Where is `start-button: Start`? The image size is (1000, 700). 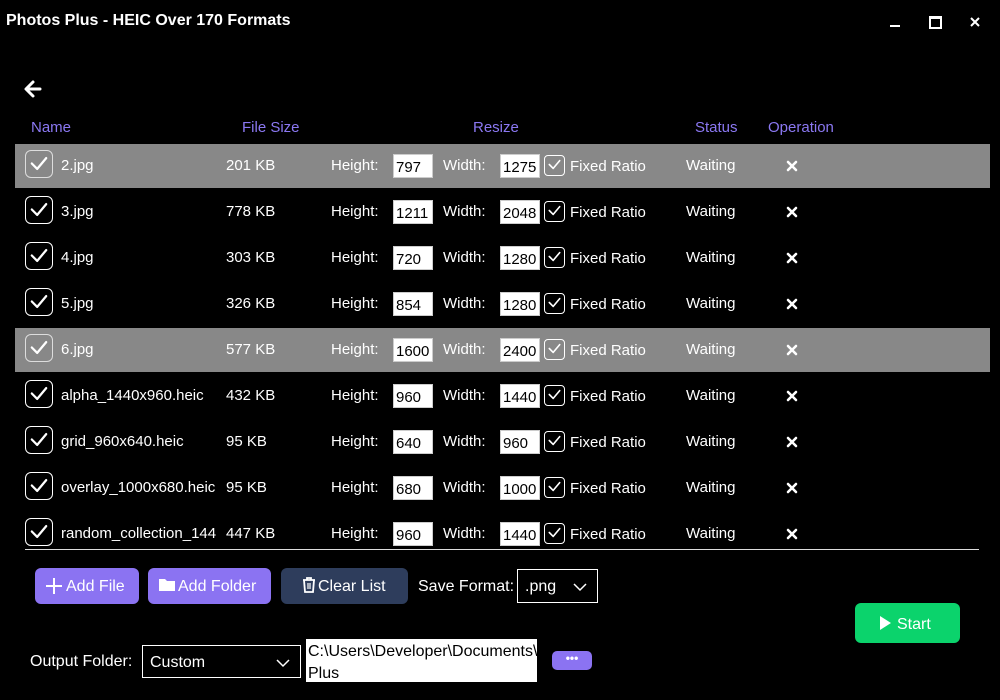 start-button: Start is located at coordinates (907, 623).